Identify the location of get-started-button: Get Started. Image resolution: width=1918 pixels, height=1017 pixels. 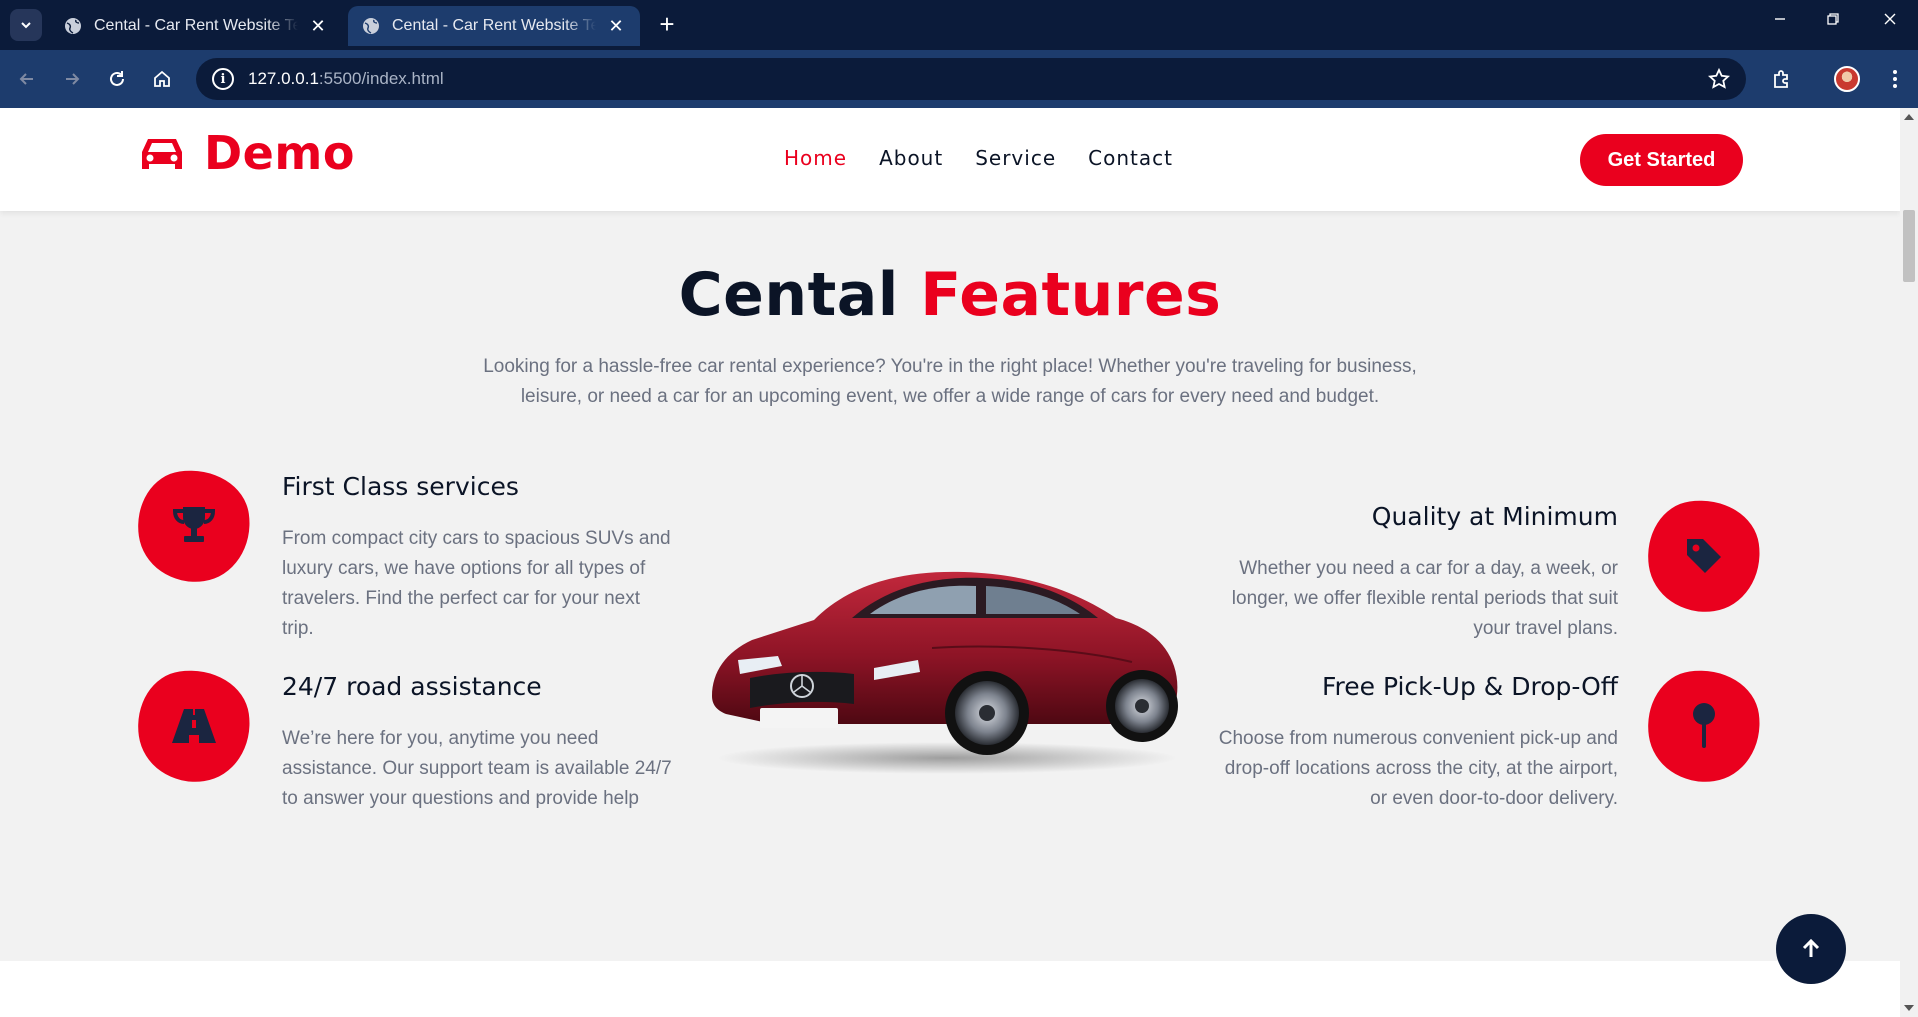
(1661, 160).